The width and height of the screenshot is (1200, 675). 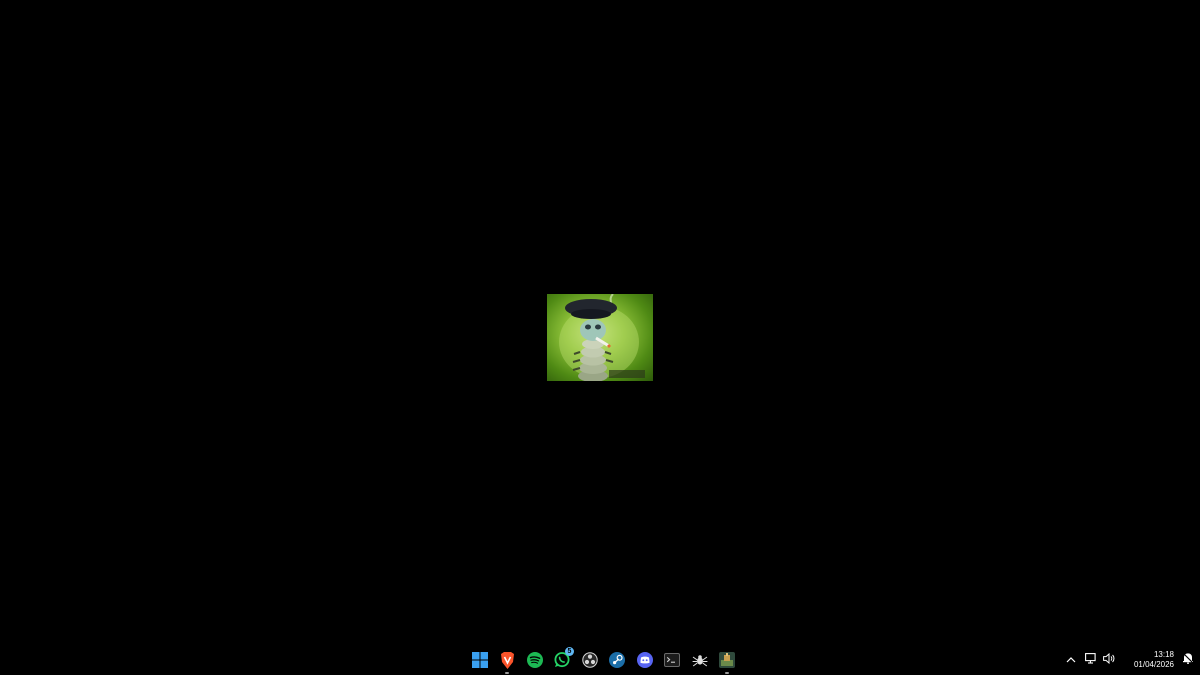 I want to click on taskbar-spider, so click(x=700, y=660).